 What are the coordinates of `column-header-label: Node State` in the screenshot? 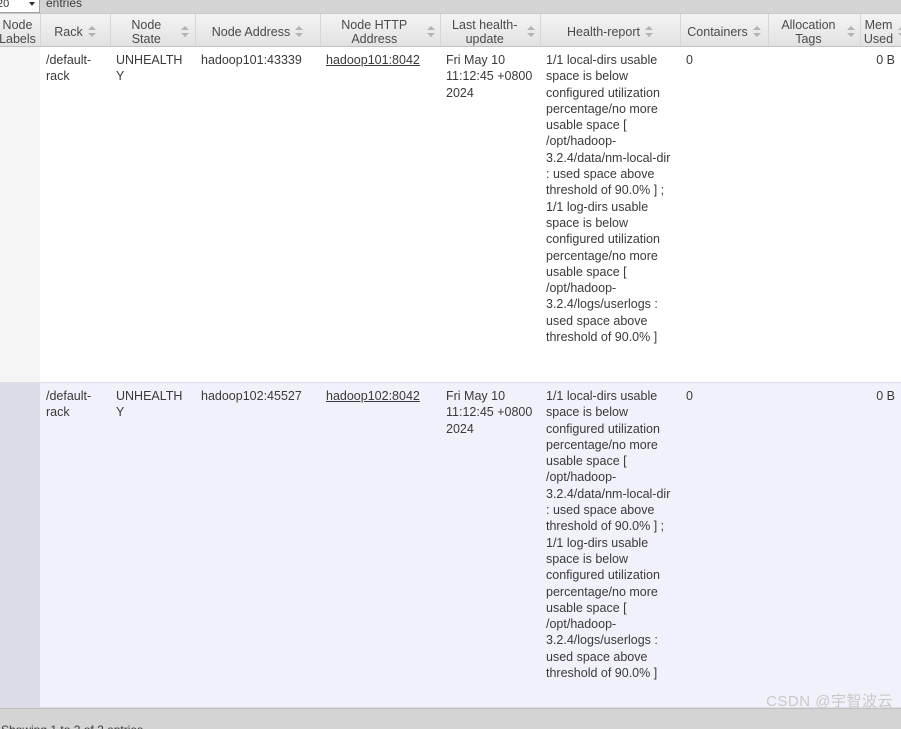 It's located at (146, 31).